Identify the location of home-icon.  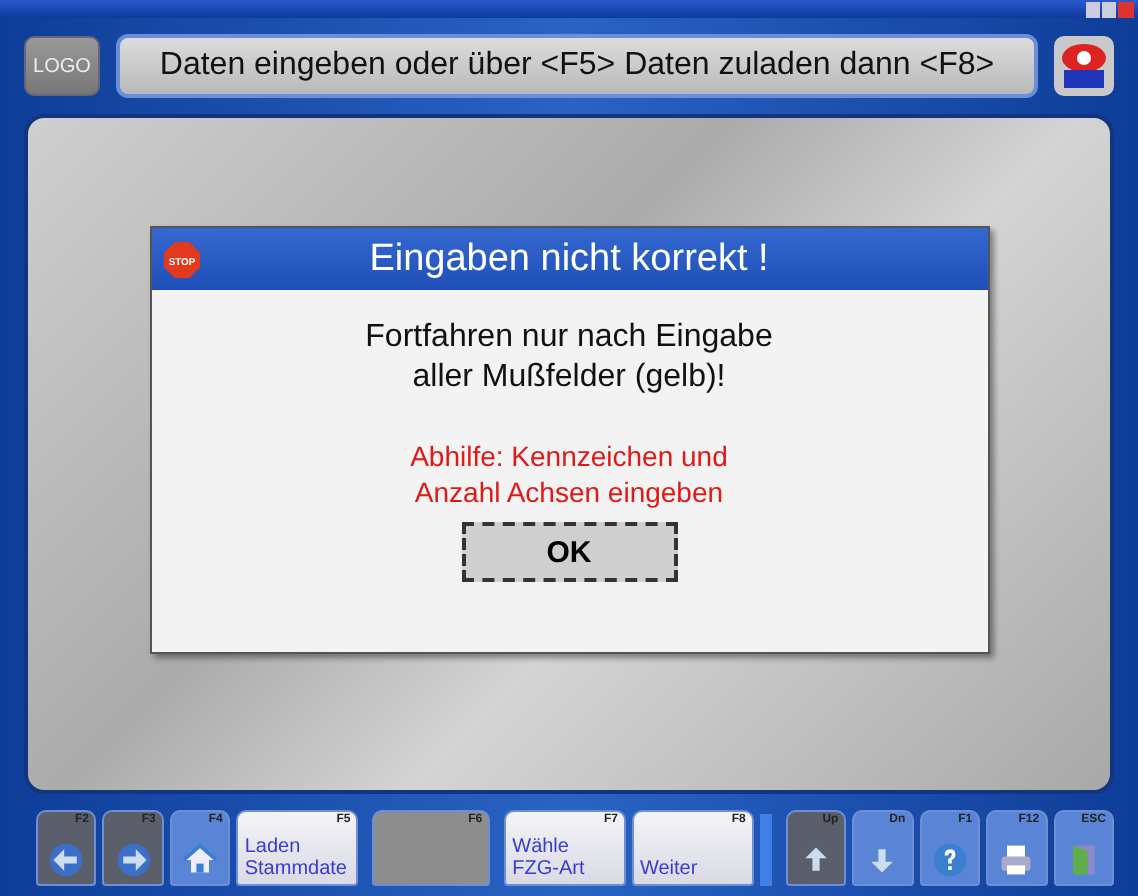
(200, 860).